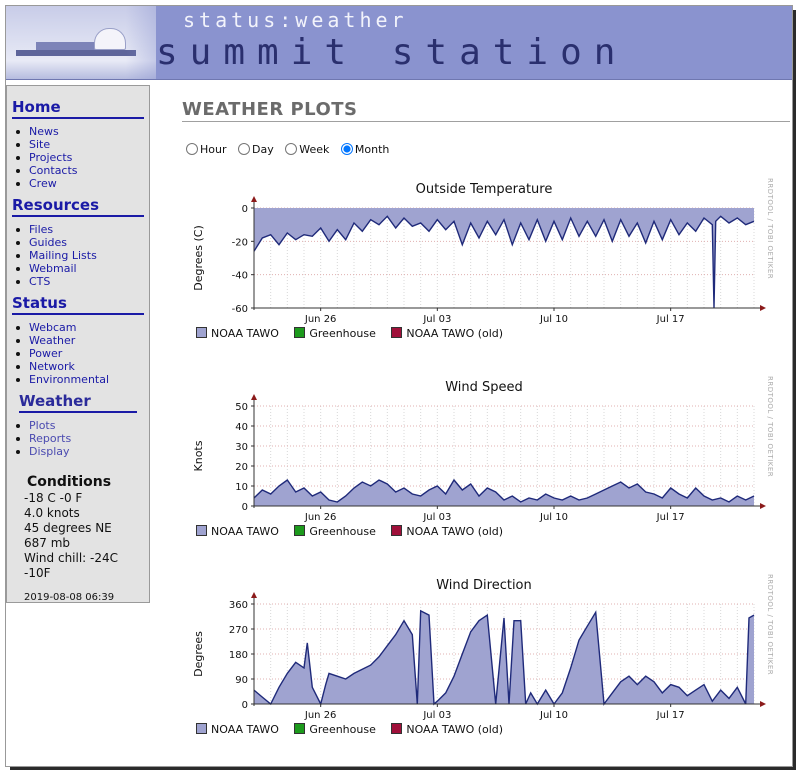 The image size is (805, 777). Describe the element at coordinates (436, 715) in the screenshot. I see `x-tick-label: Jul 03` at that location.